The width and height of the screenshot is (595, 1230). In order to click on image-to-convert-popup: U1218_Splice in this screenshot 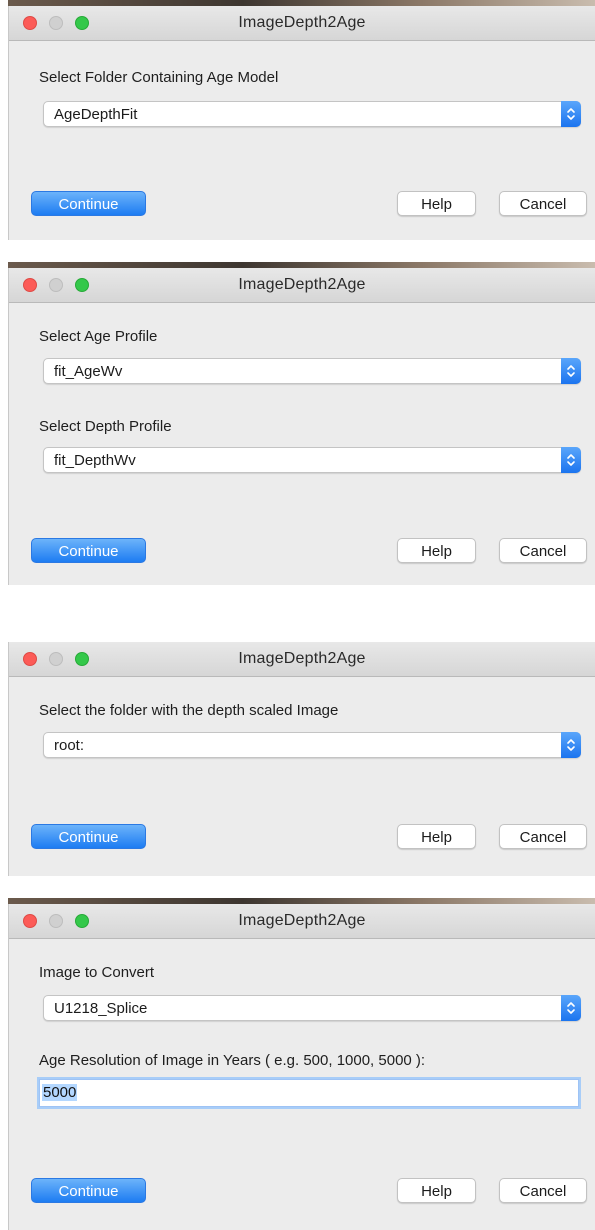, I will do `click(312, 1008)`.